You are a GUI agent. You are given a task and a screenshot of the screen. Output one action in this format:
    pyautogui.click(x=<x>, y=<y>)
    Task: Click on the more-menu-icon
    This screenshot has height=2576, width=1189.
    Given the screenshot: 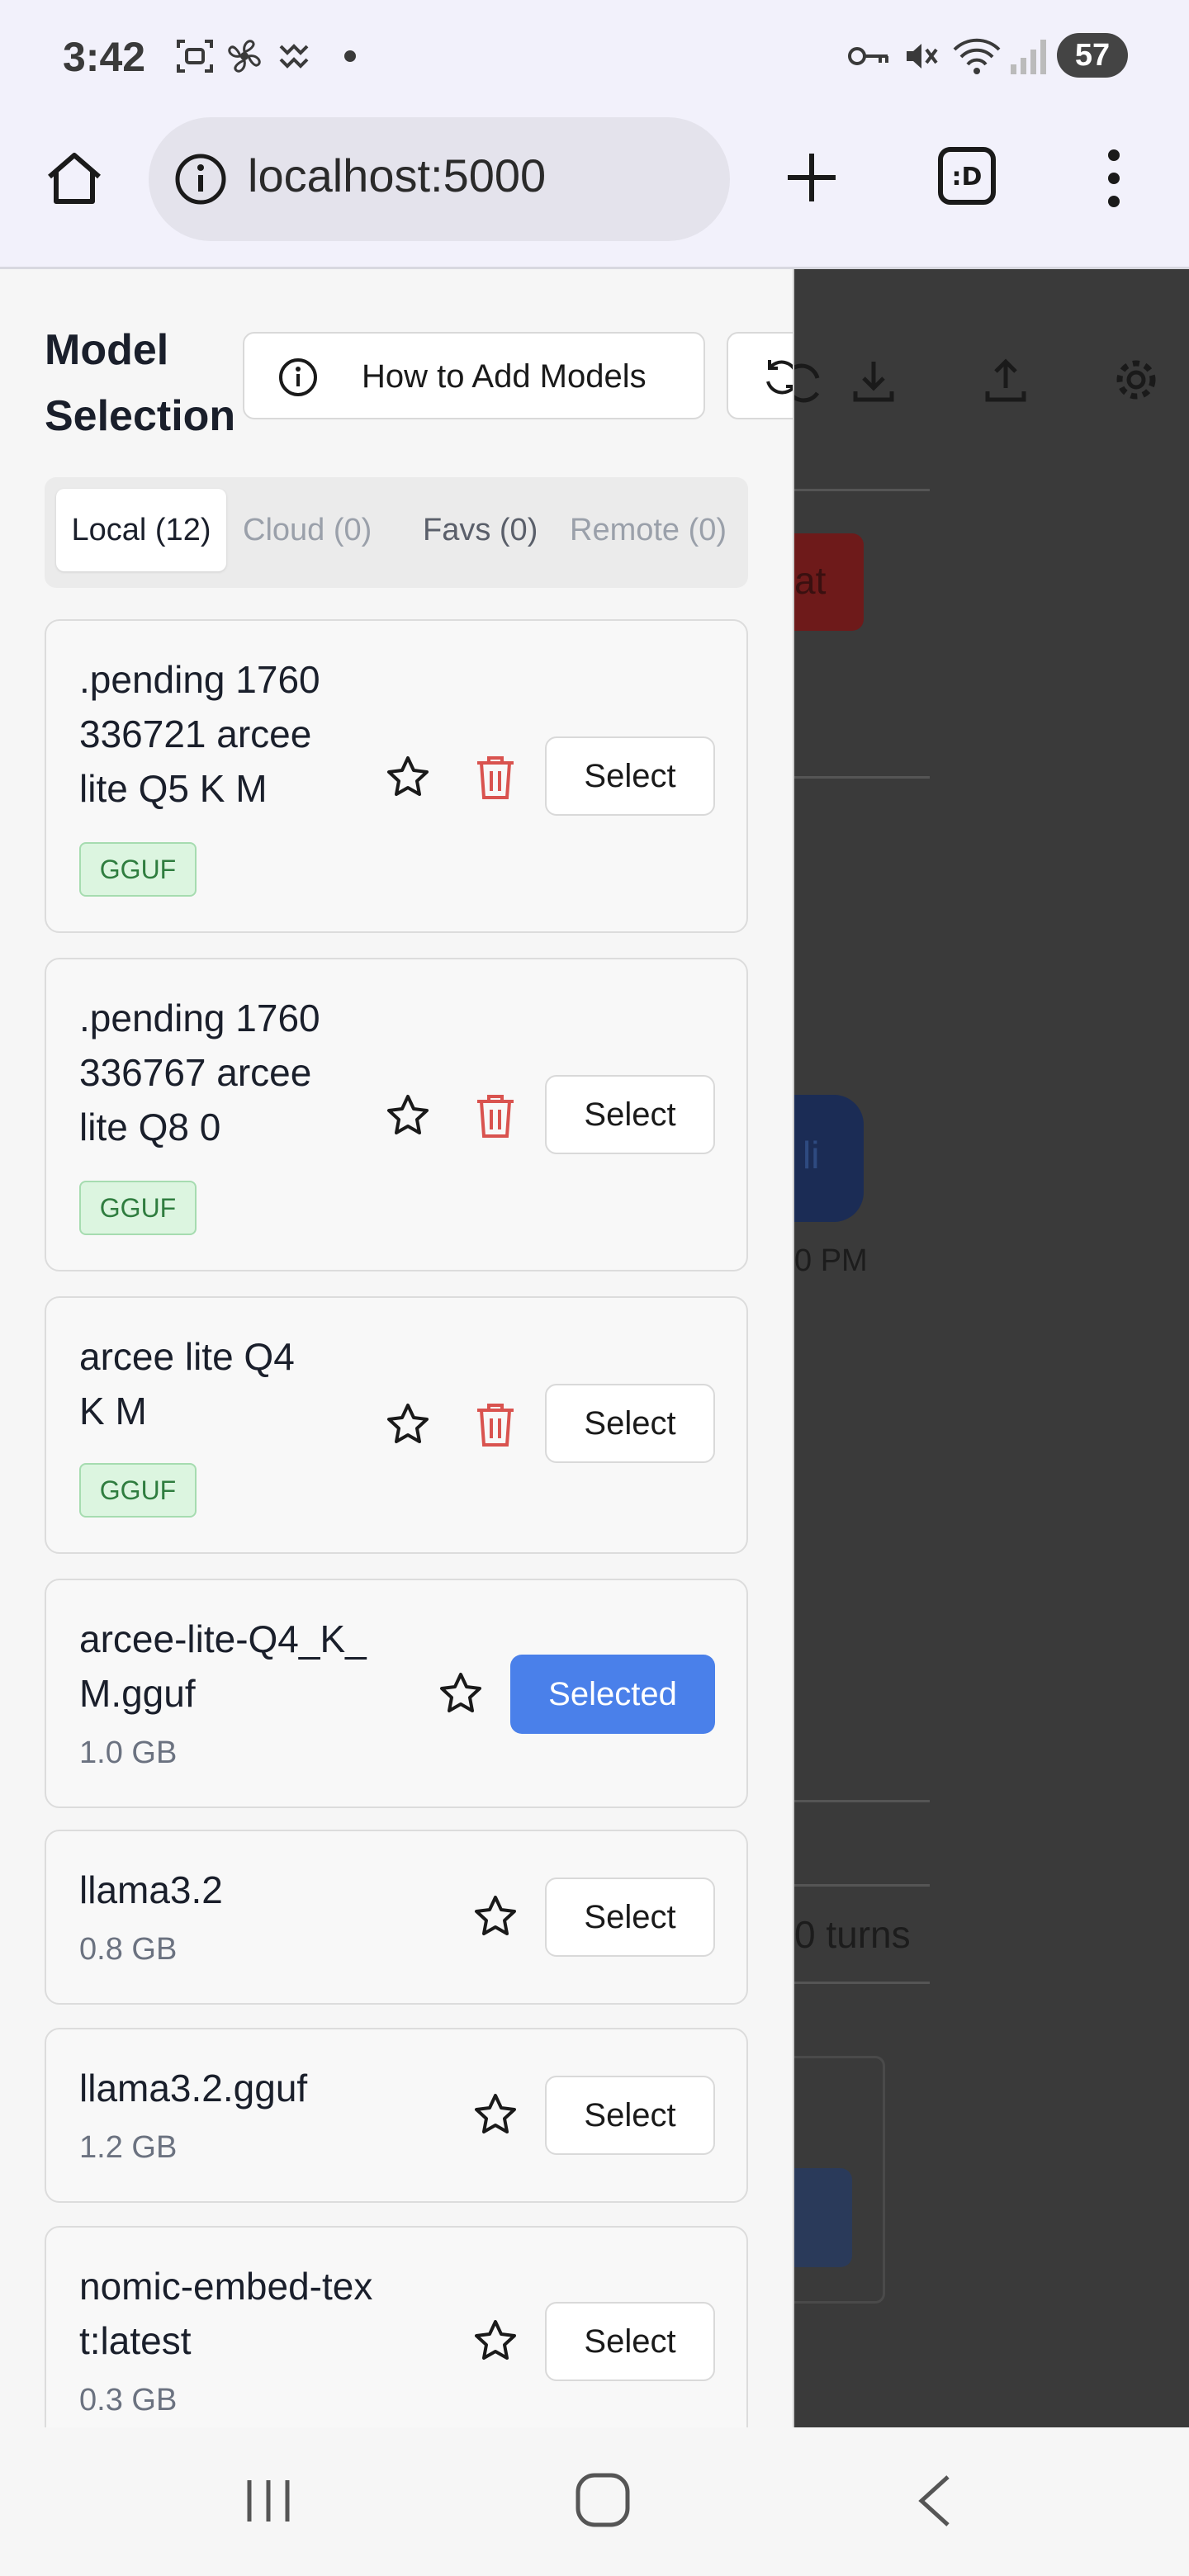 What is the action you would take?
    pyautogui.click(x=1114, y=178)
    